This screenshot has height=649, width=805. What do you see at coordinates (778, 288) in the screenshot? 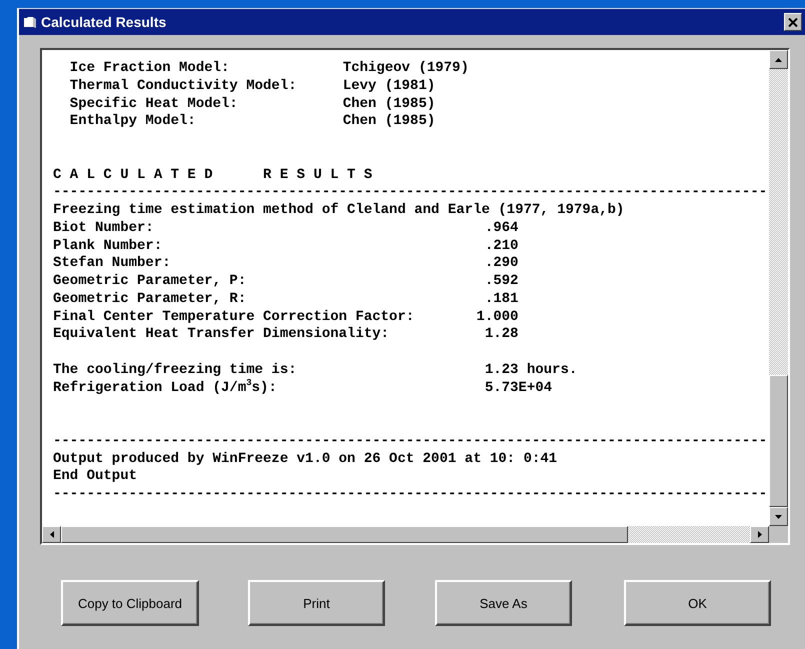
I see `vertical-scrollbar` at bounding box center [778, 288].